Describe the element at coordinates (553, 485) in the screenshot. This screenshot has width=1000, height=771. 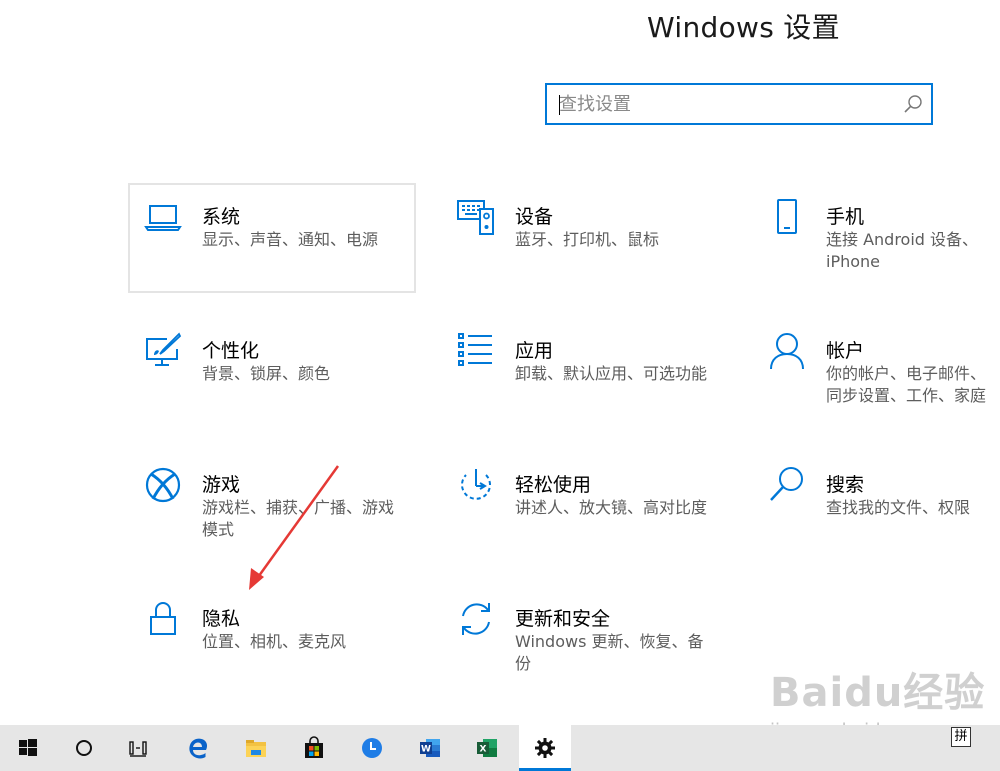
I see `tile-name: 轻松使用` at that location.